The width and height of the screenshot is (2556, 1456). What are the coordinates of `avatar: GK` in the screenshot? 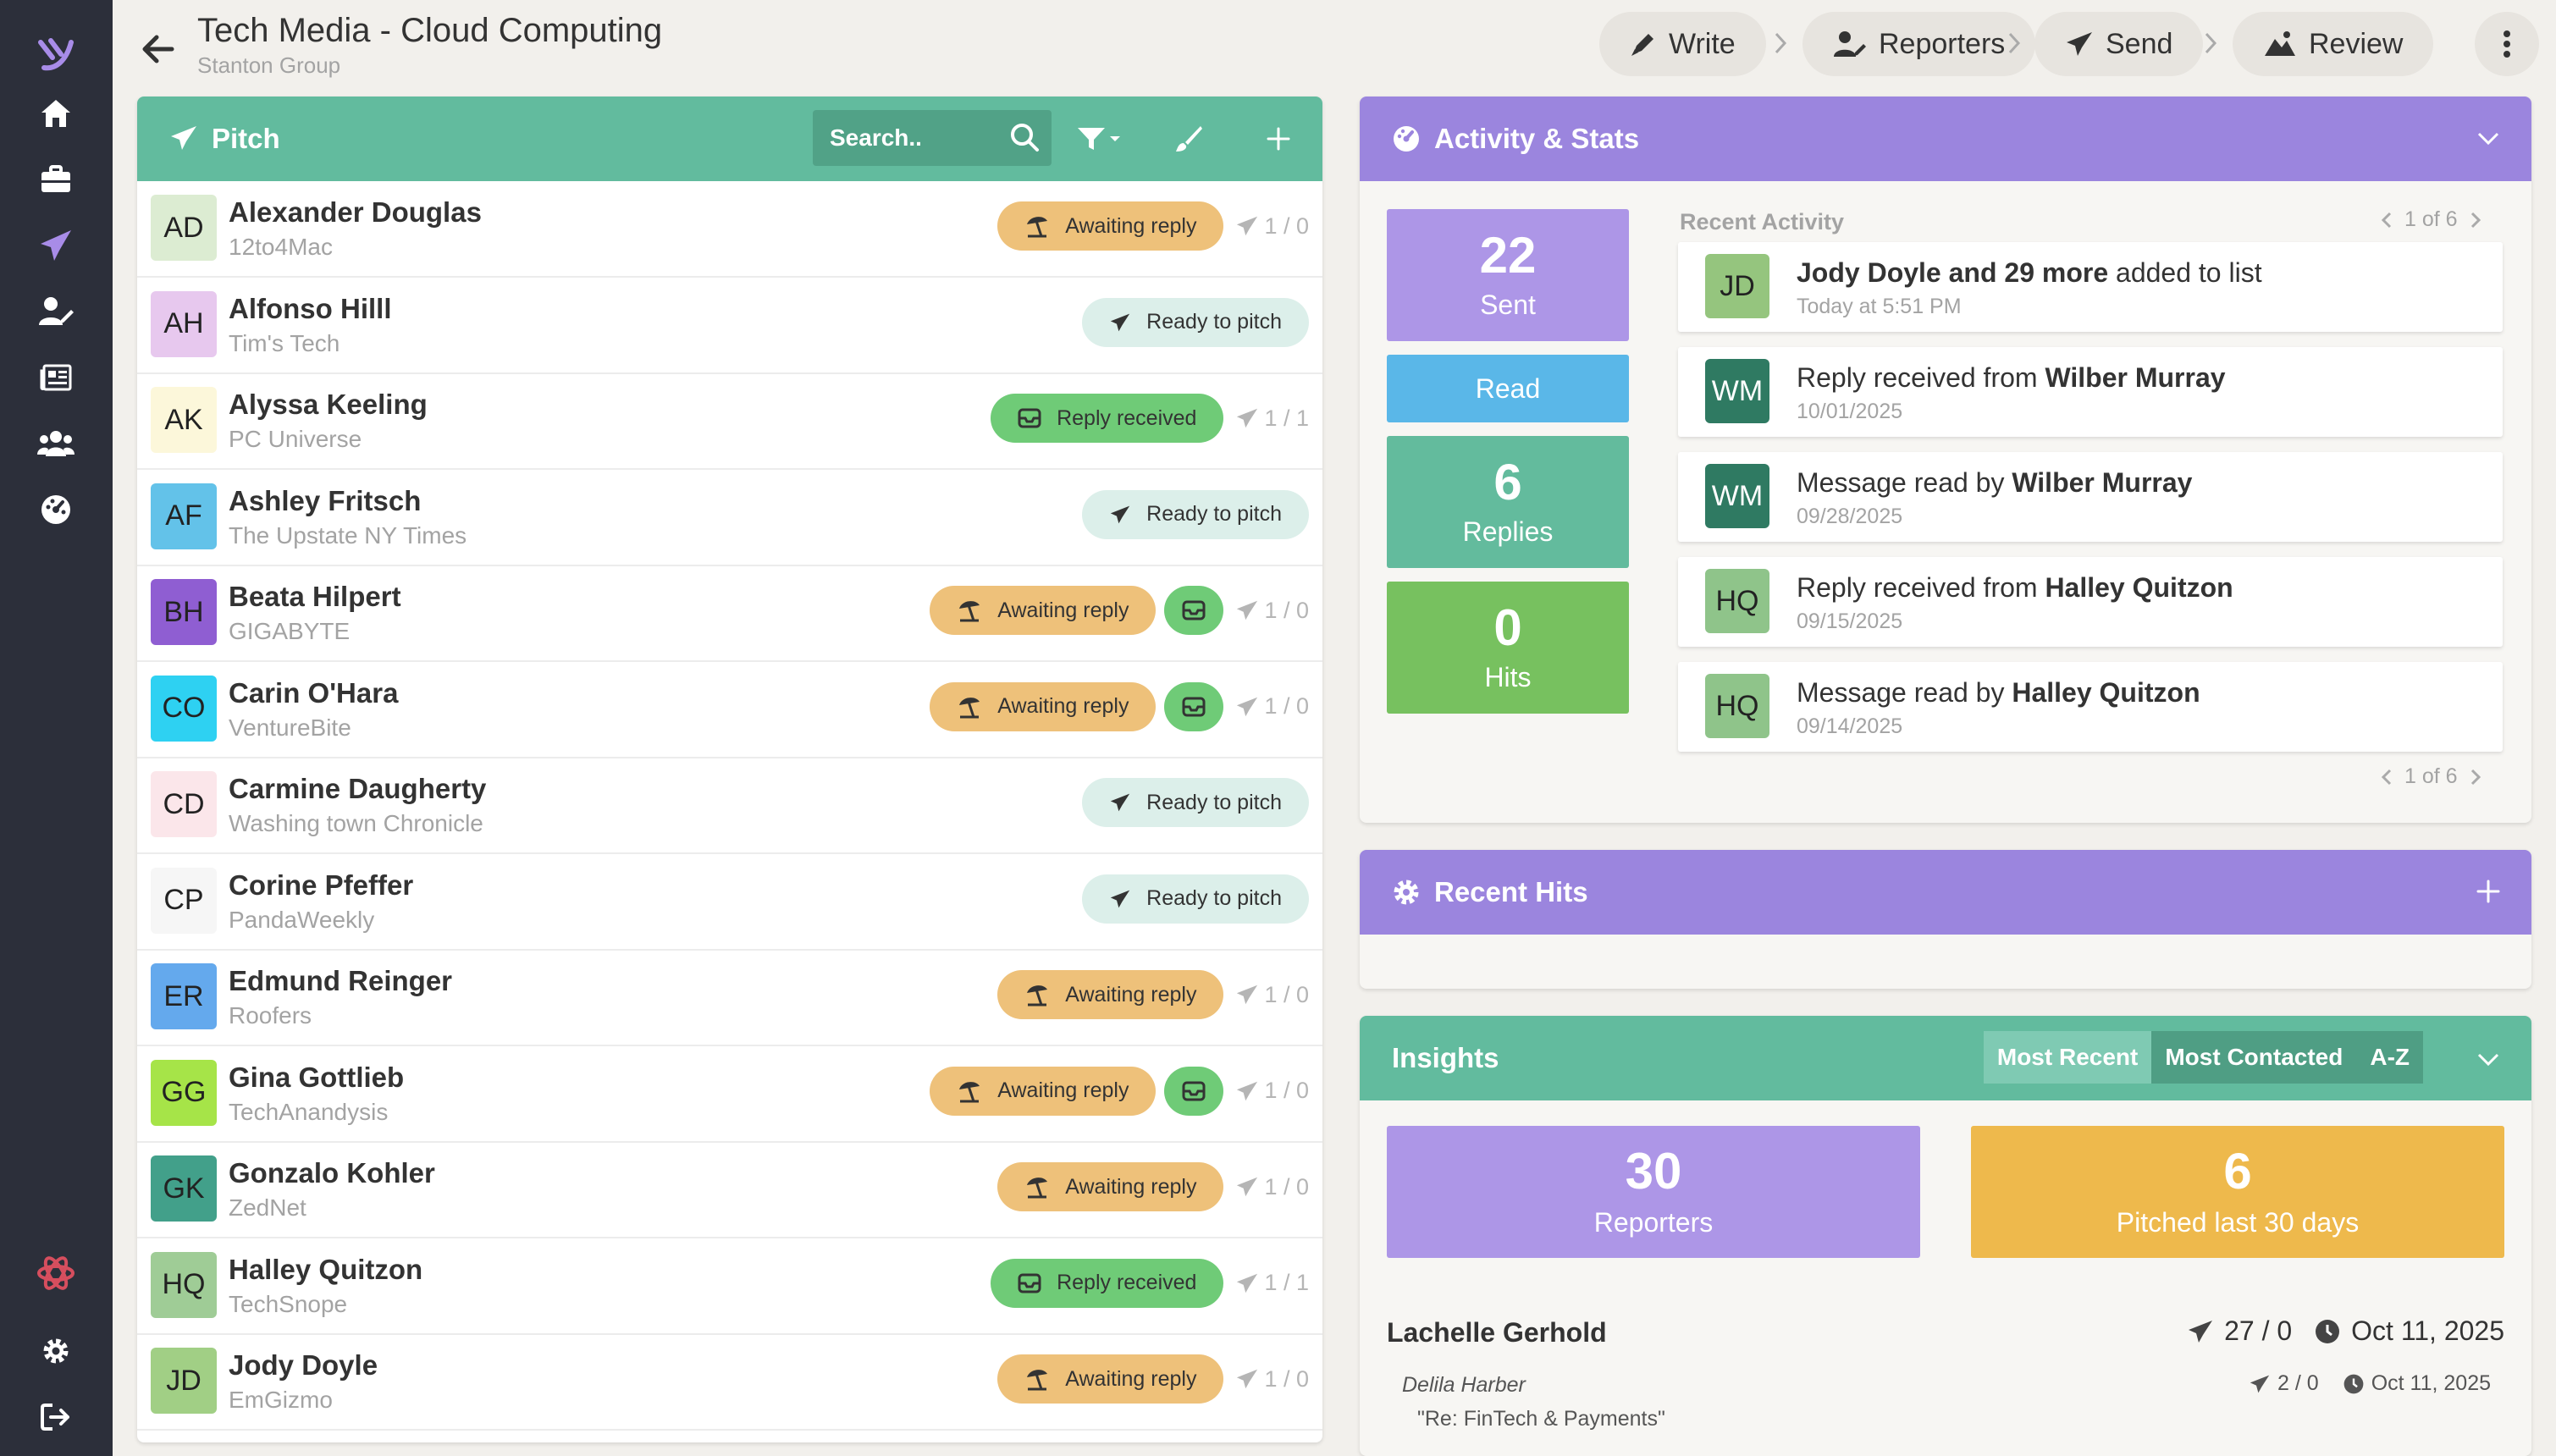 It's located at (184, 1188).